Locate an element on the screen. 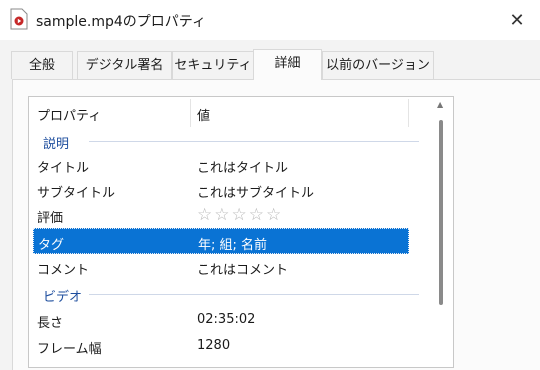  list-item-tags: タグ 年; 組; 名前 is located at coordinates (221, 241).